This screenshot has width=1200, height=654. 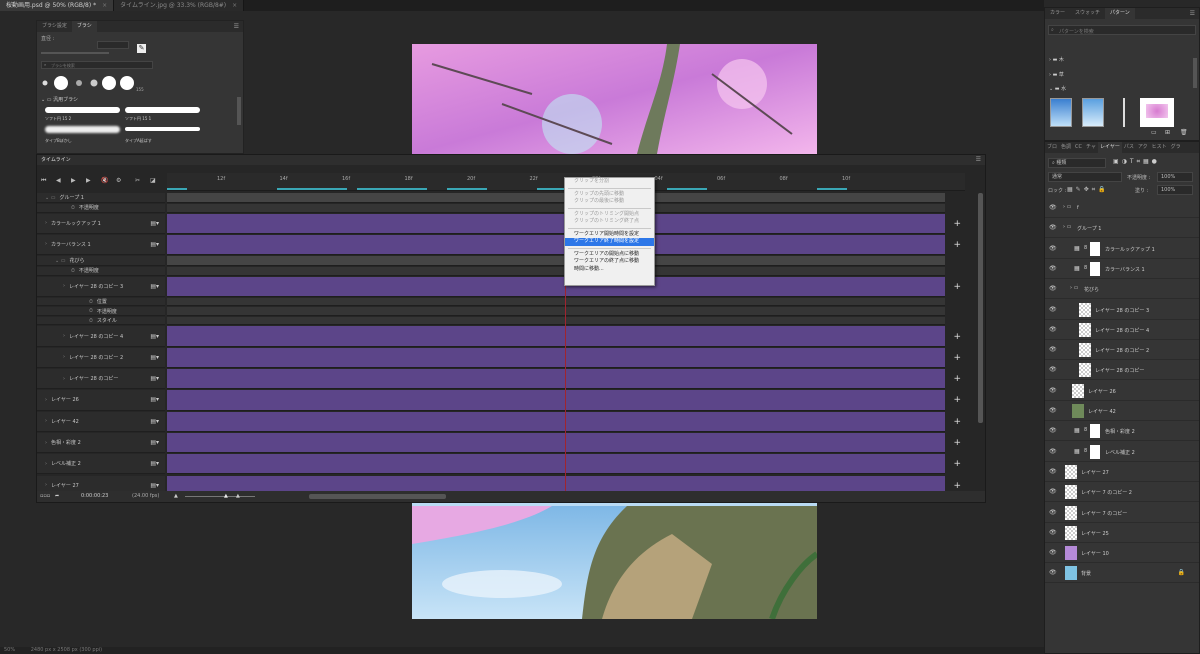 What do you see at coordinates (138, 141) in the screenshot?
I see `brush-name: タイプA延ばす` at bounding box center [138, 141].